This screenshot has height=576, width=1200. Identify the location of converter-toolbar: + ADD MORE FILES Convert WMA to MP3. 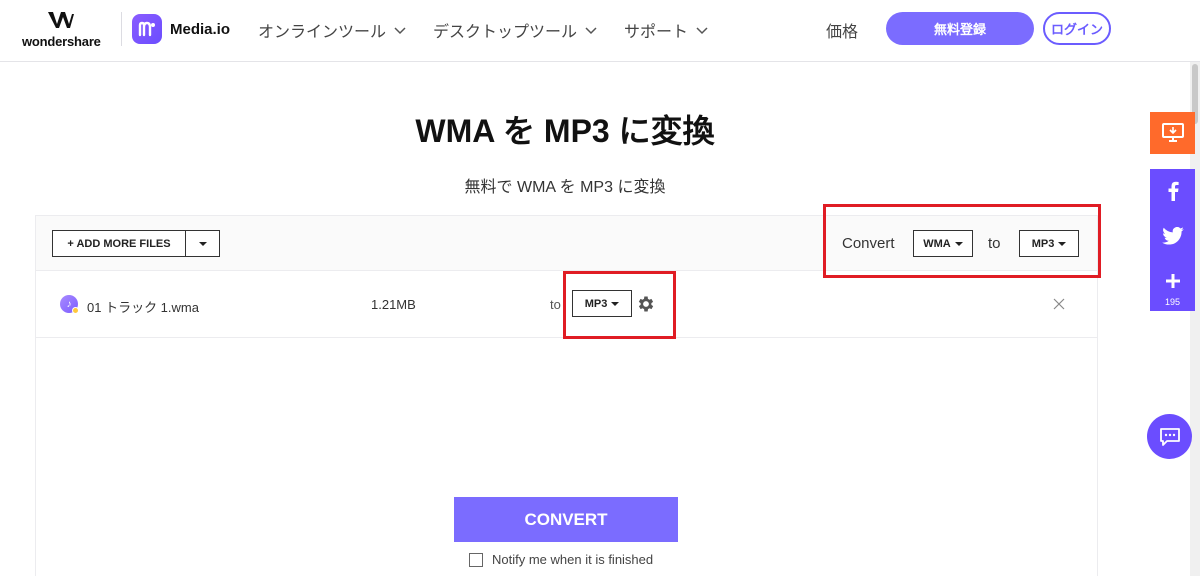
(568, 241).